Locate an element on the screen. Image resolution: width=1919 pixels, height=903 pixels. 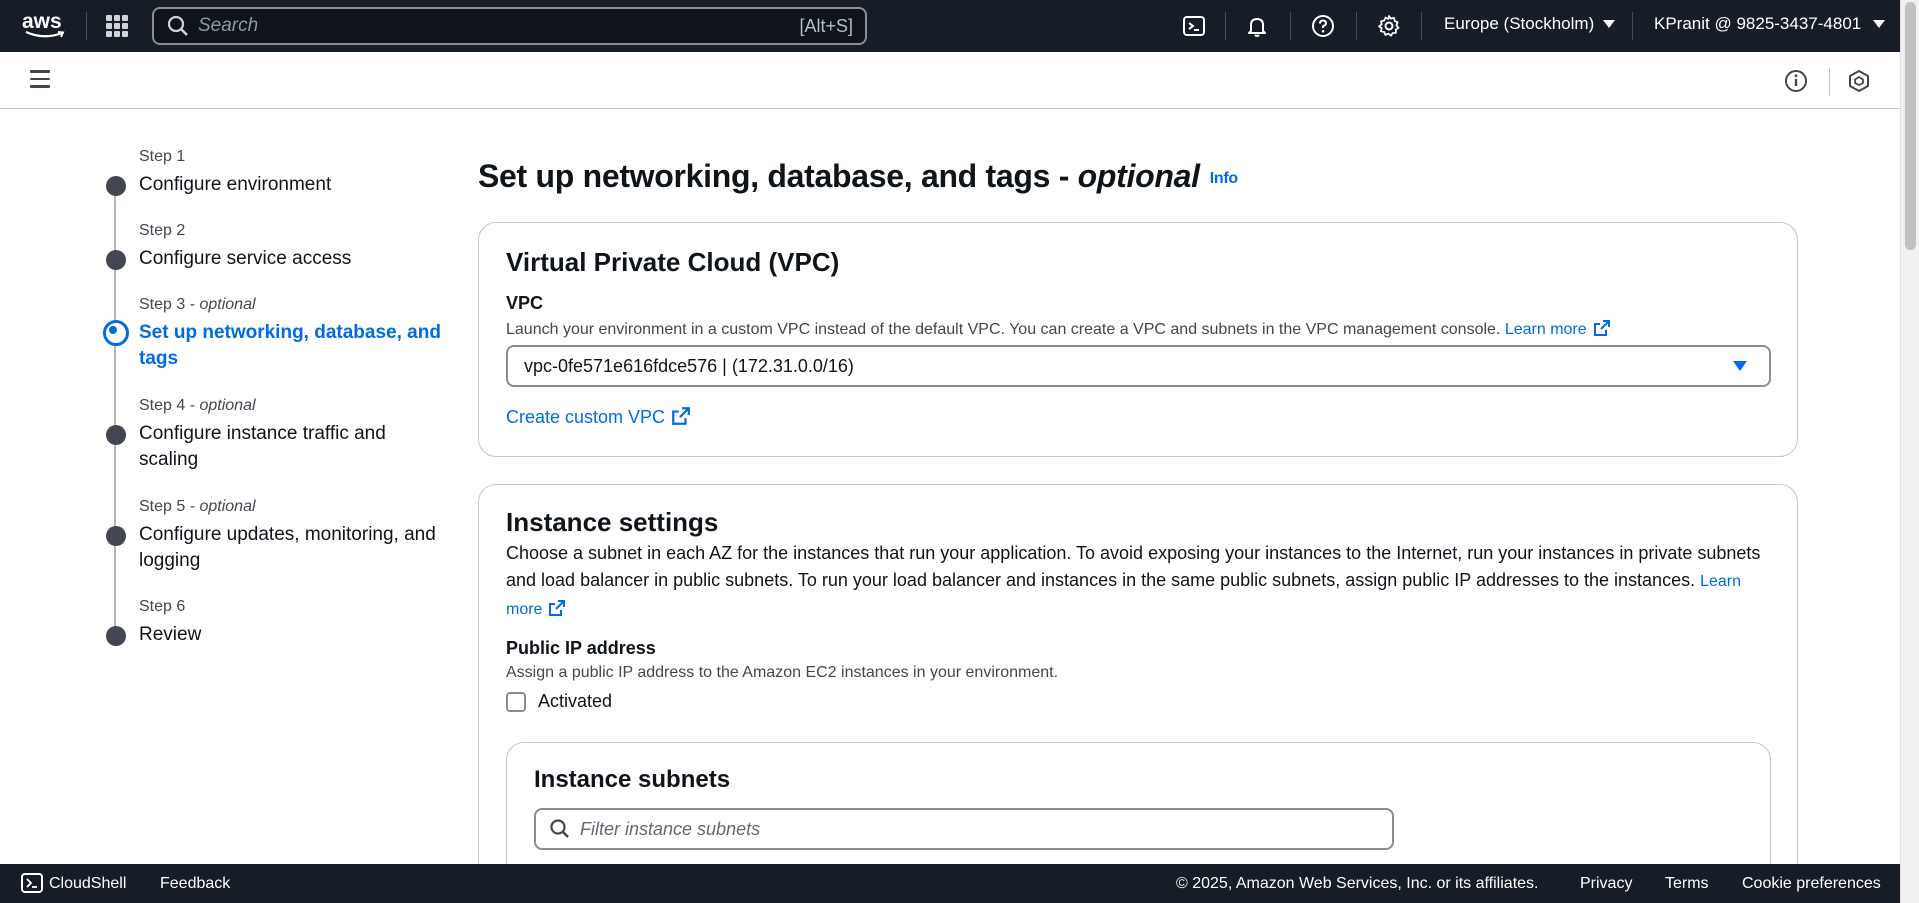
services-grid-icon is located at coordinates (117, 26).